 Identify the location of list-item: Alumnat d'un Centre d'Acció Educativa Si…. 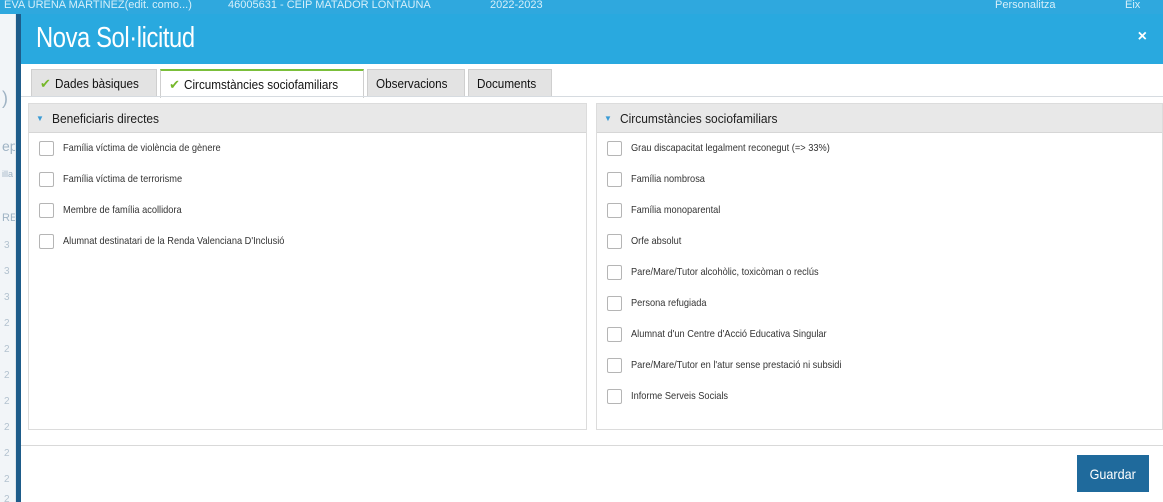
(884, 343).